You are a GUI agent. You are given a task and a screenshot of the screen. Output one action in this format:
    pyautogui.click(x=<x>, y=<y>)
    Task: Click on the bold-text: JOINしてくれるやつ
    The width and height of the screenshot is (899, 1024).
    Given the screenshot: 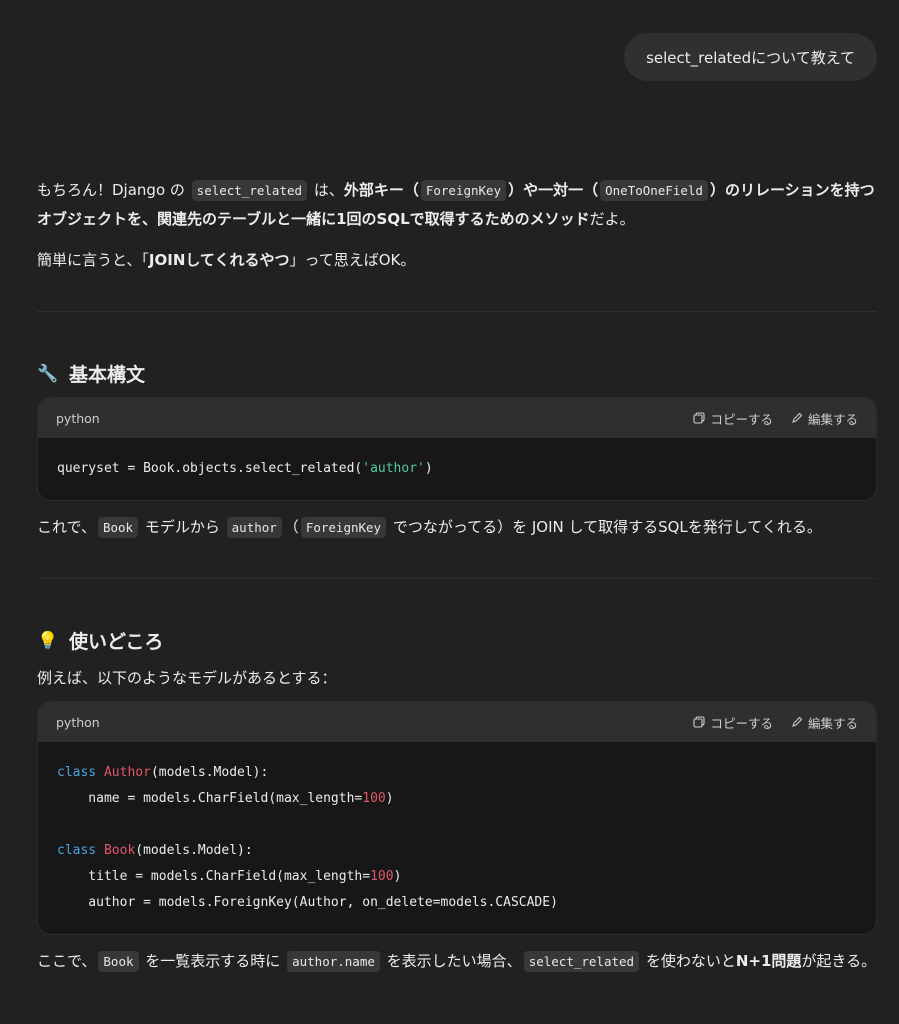 What is the action you would take?
    pyautogui.click(x=219, y=260)
    